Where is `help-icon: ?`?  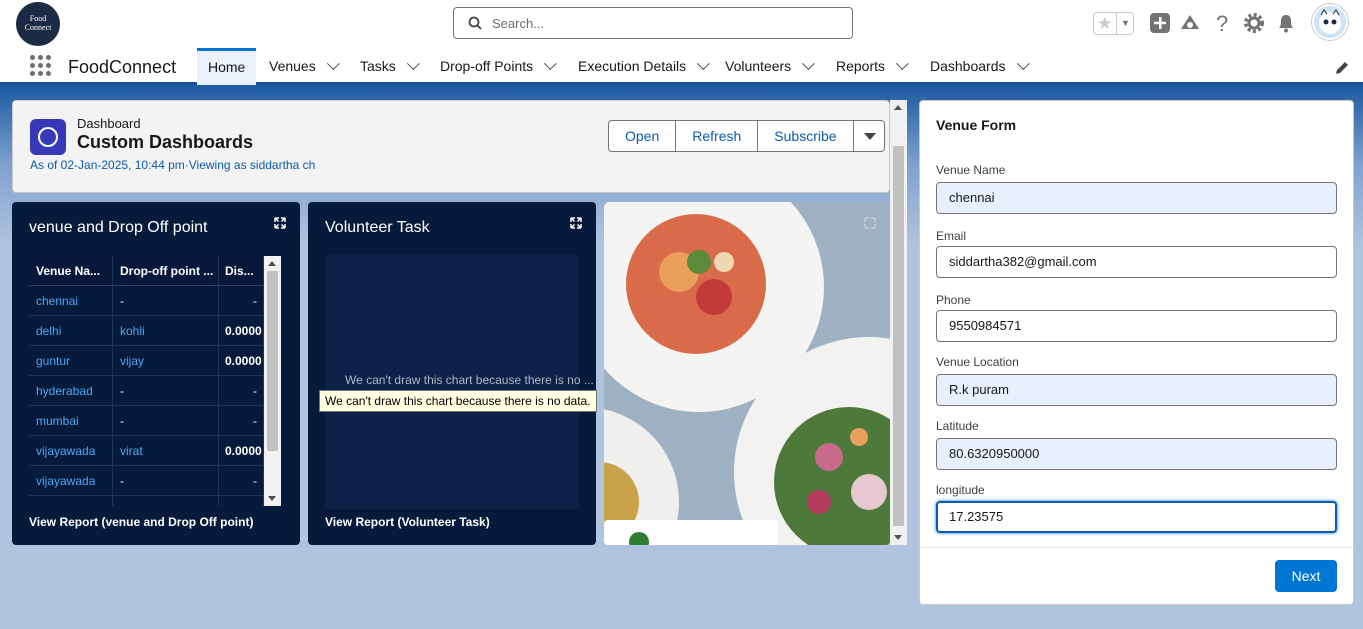
help-icon: ? is located at coordinates (1222, 23).